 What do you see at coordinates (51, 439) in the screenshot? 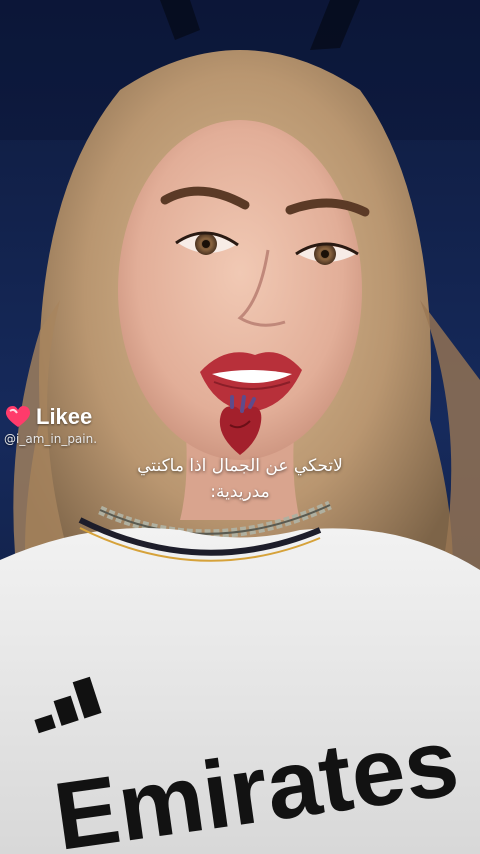
I see `username-label: @i_am_in_pain.` at bounding box center [51, 439].